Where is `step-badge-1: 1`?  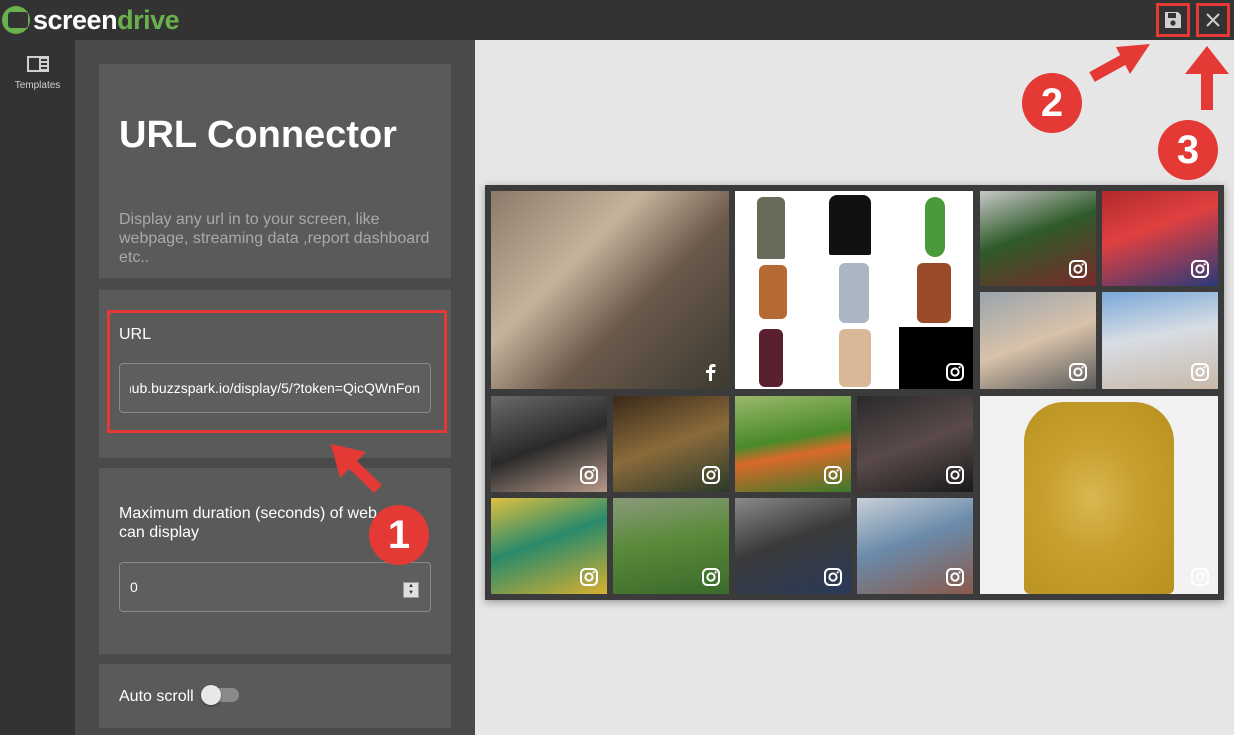 step-badge-1: 1 is located at coordinates (399, 535).